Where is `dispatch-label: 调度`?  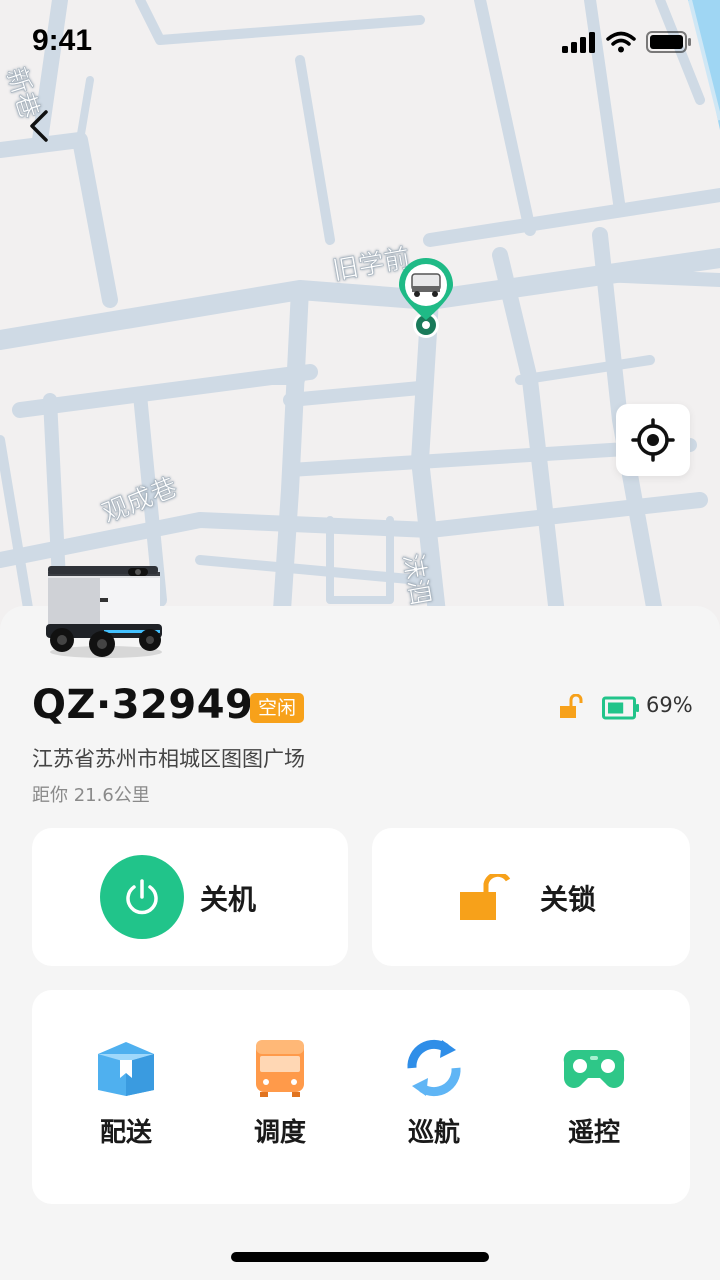
dispatch-label: 调度 is located at coordinates (279, 1133).